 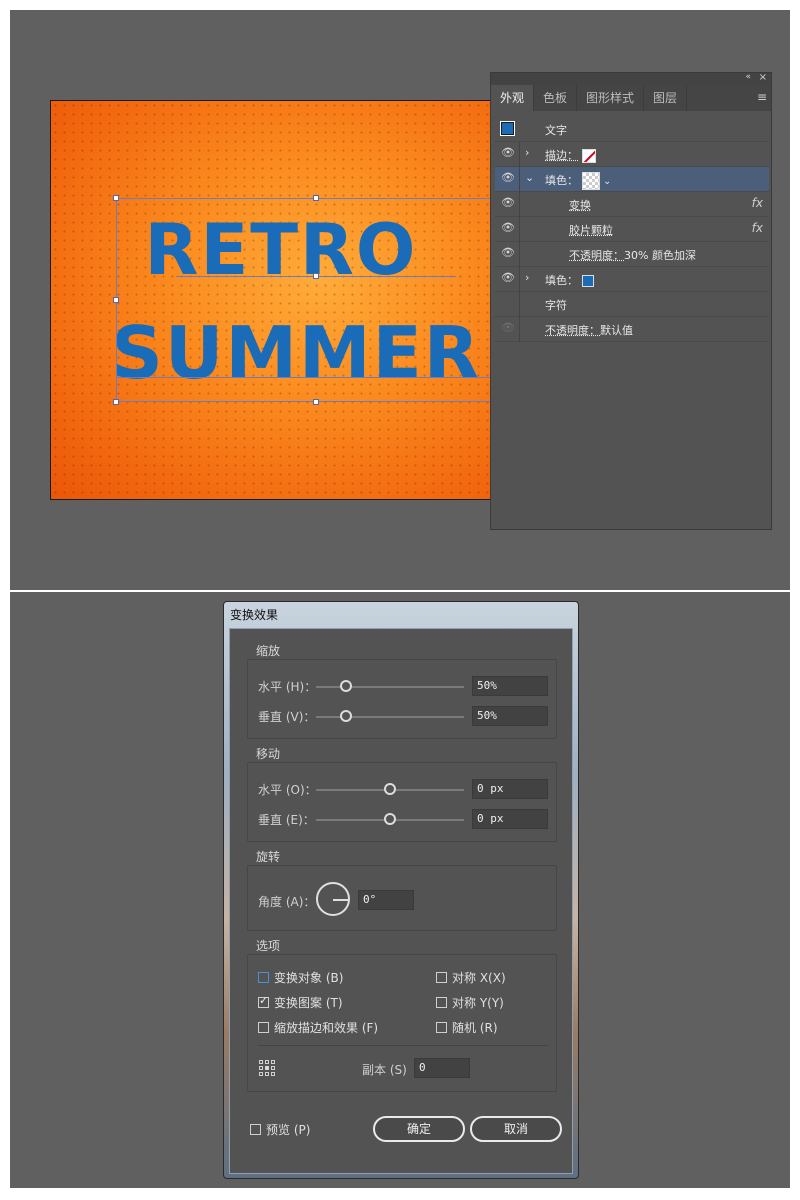 What do you see at coordinates (588, 281) in the screenshot?
I see `blue-swatch-icon` at bounding box center [588, 281].